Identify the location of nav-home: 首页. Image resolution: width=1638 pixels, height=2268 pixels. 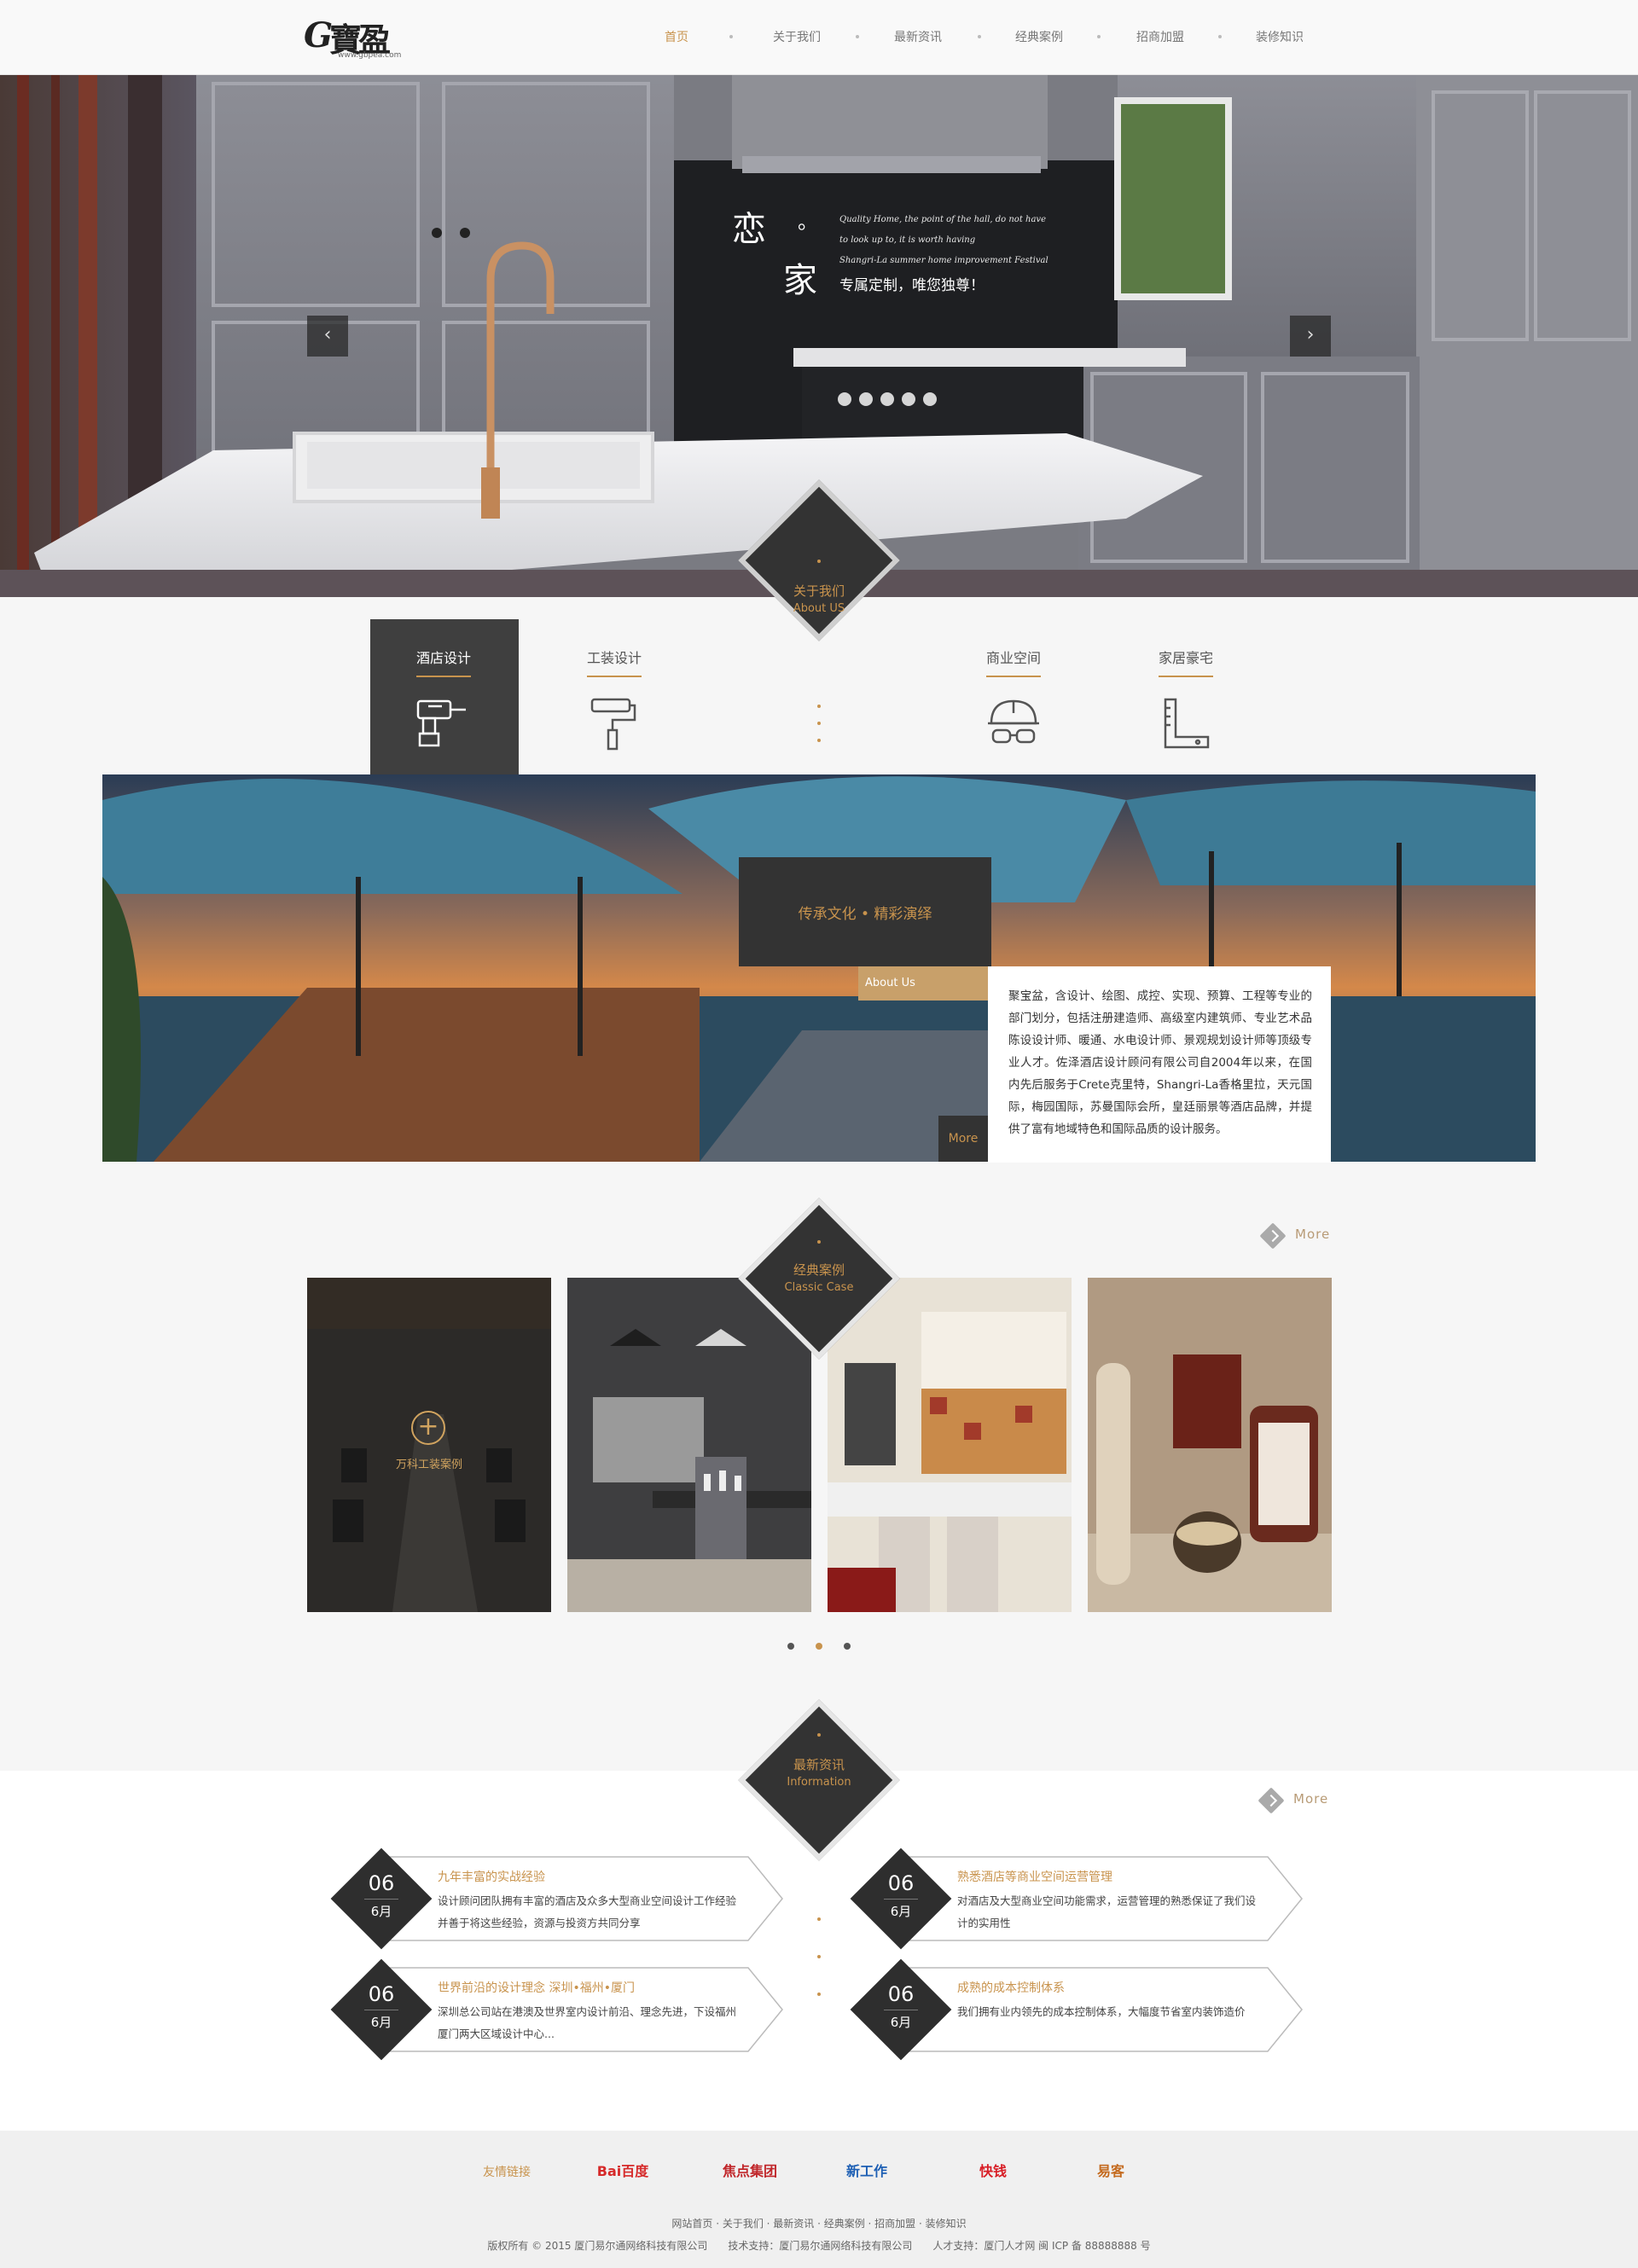
(676, 36).